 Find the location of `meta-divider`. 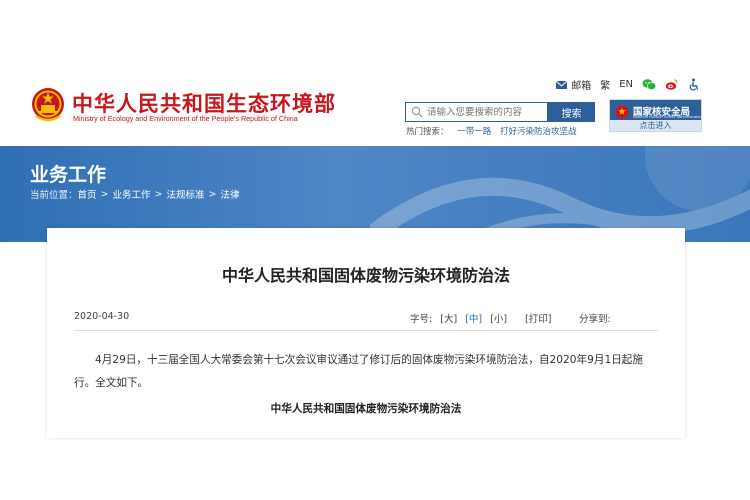

meta-divider is located at coordinates (366, 330).